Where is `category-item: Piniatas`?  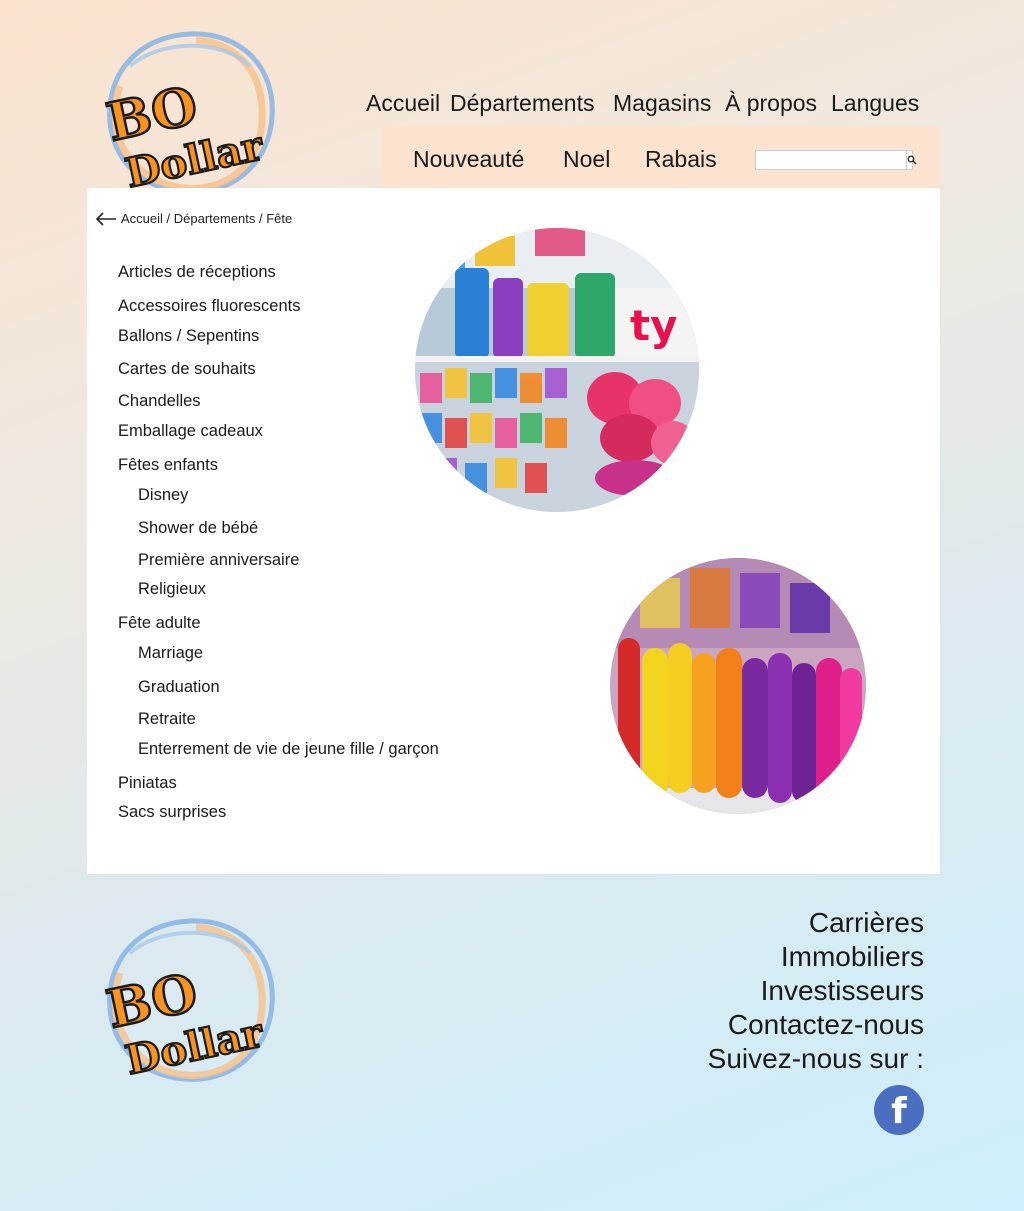
category-item: Piniatas is located at coordinates (147, 783).